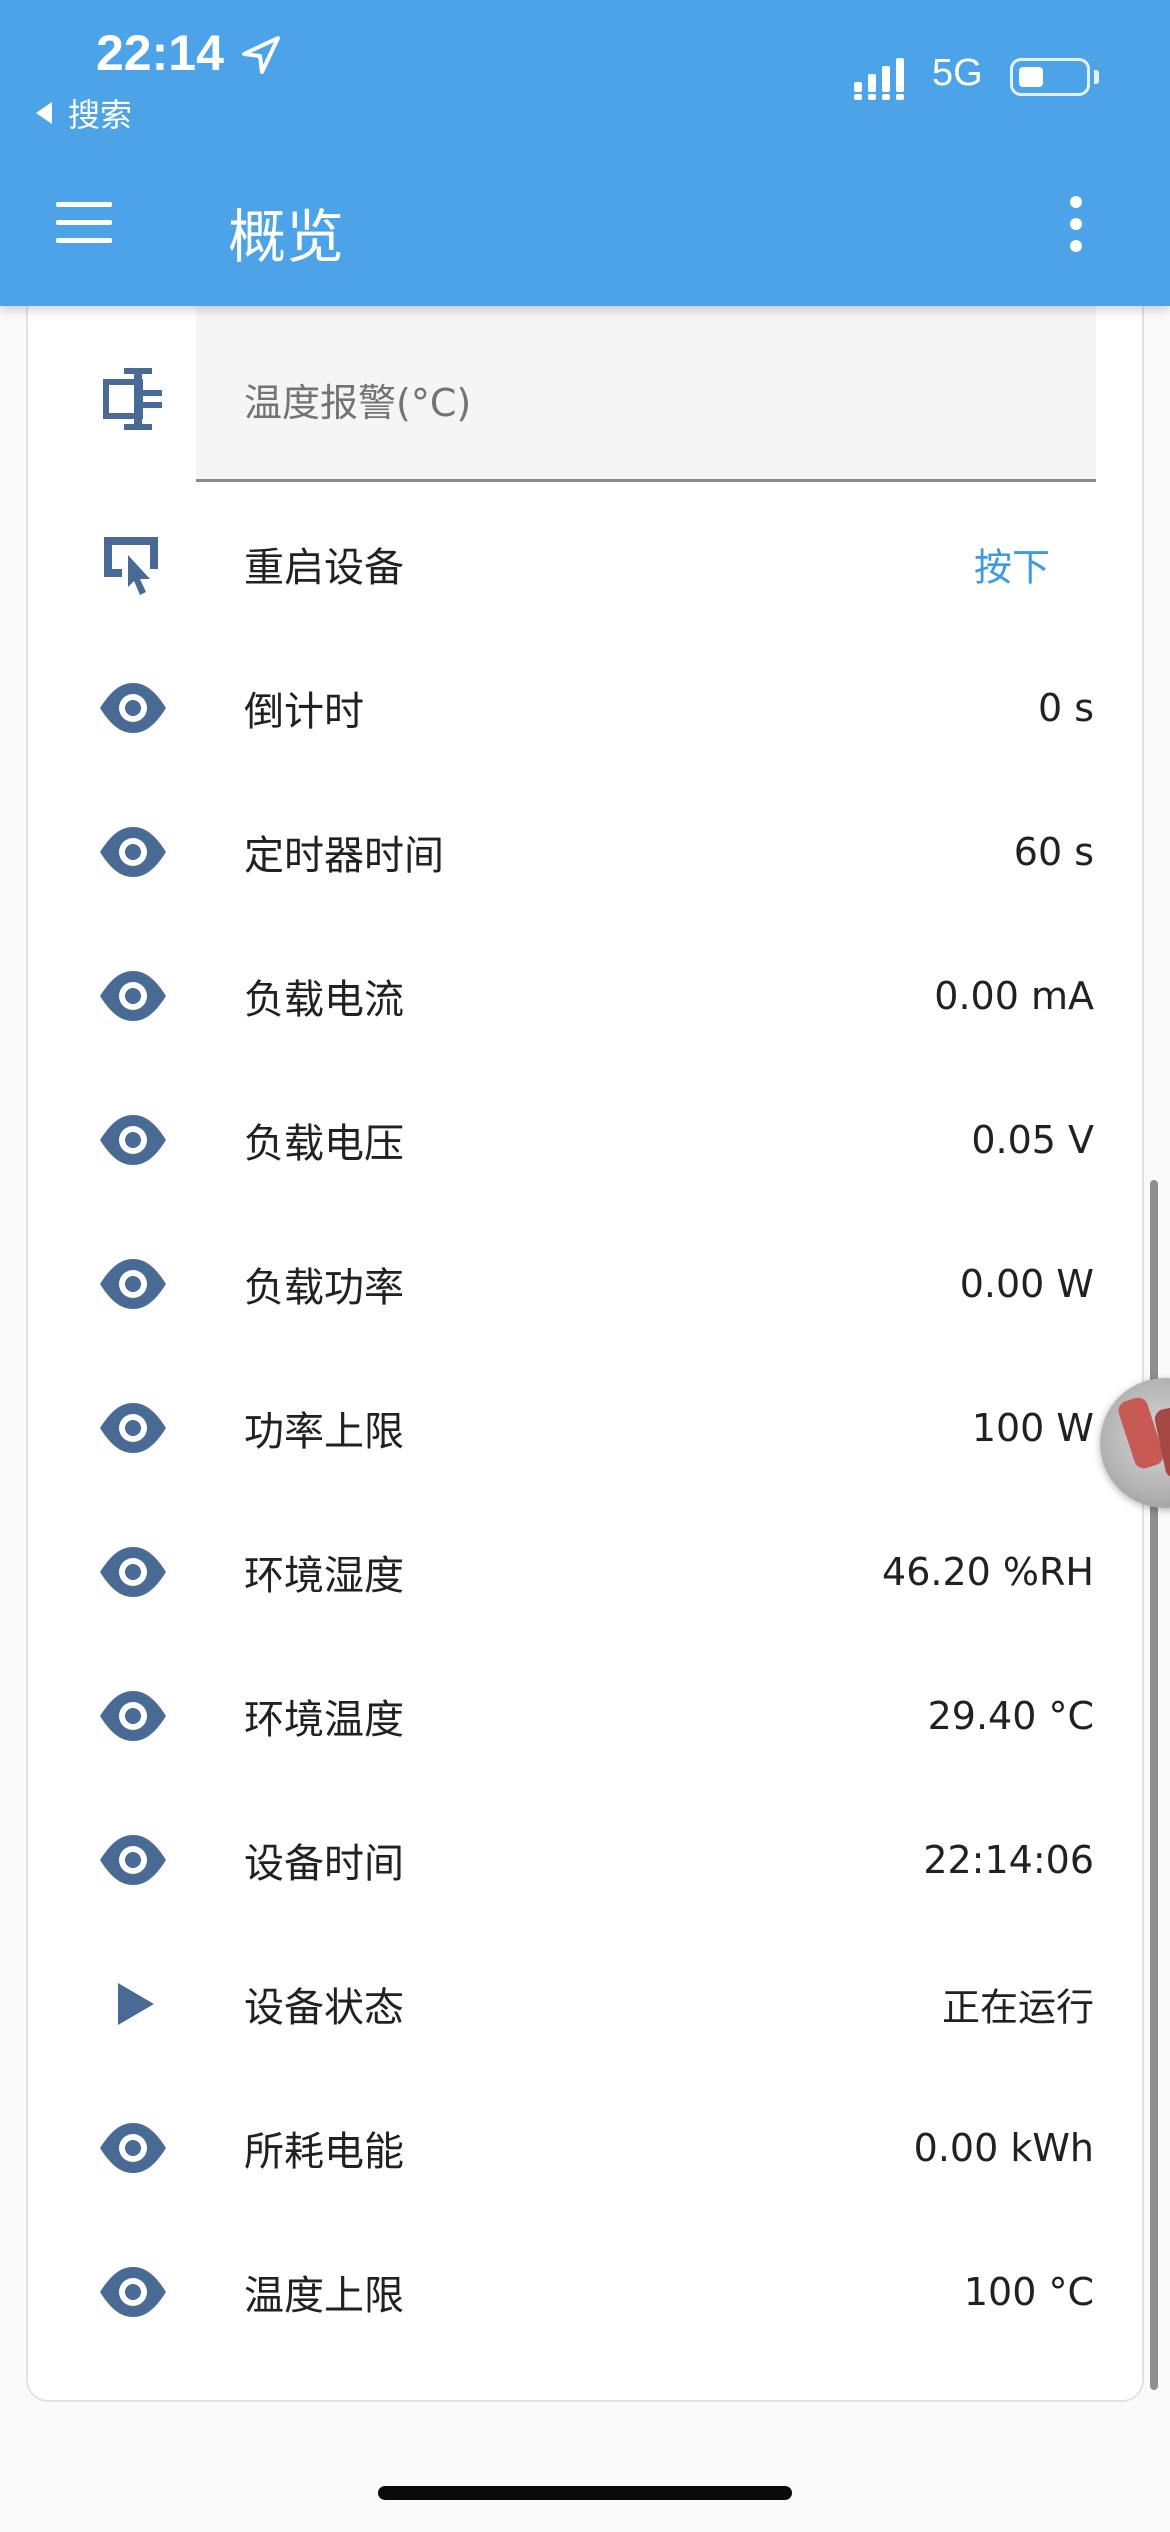 This screenshot has height=2532, width=1170. Describe the element at coordinates (585, 1140) in the screenshot. I see `sensor-row: 负载电压 0.05 V` at that location.